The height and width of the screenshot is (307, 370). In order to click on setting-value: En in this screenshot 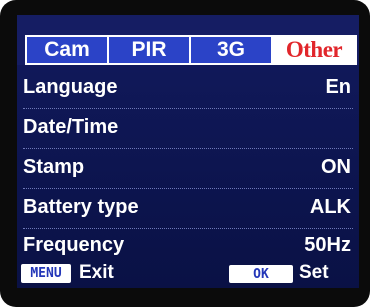, I will do `click(338, 87)`.